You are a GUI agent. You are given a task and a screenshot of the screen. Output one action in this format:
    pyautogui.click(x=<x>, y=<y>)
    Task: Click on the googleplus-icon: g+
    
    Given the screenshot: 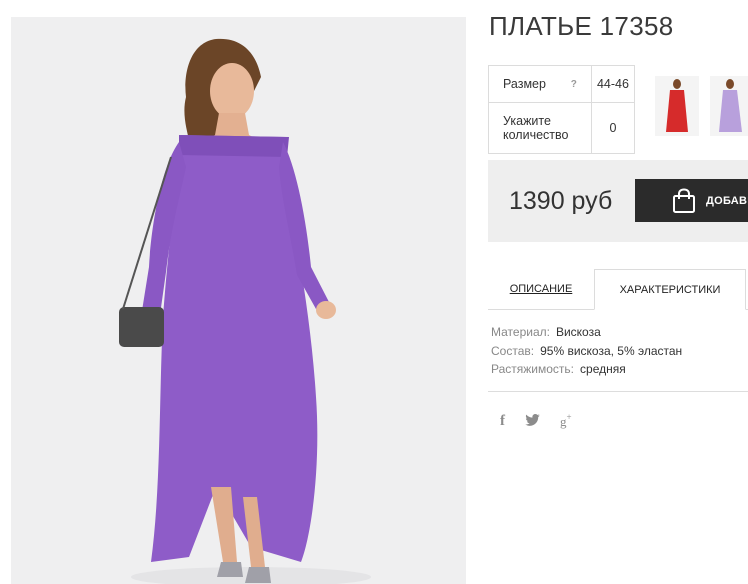 What is the action you would take?
    pyautogui.click(x=566, y=421)
    